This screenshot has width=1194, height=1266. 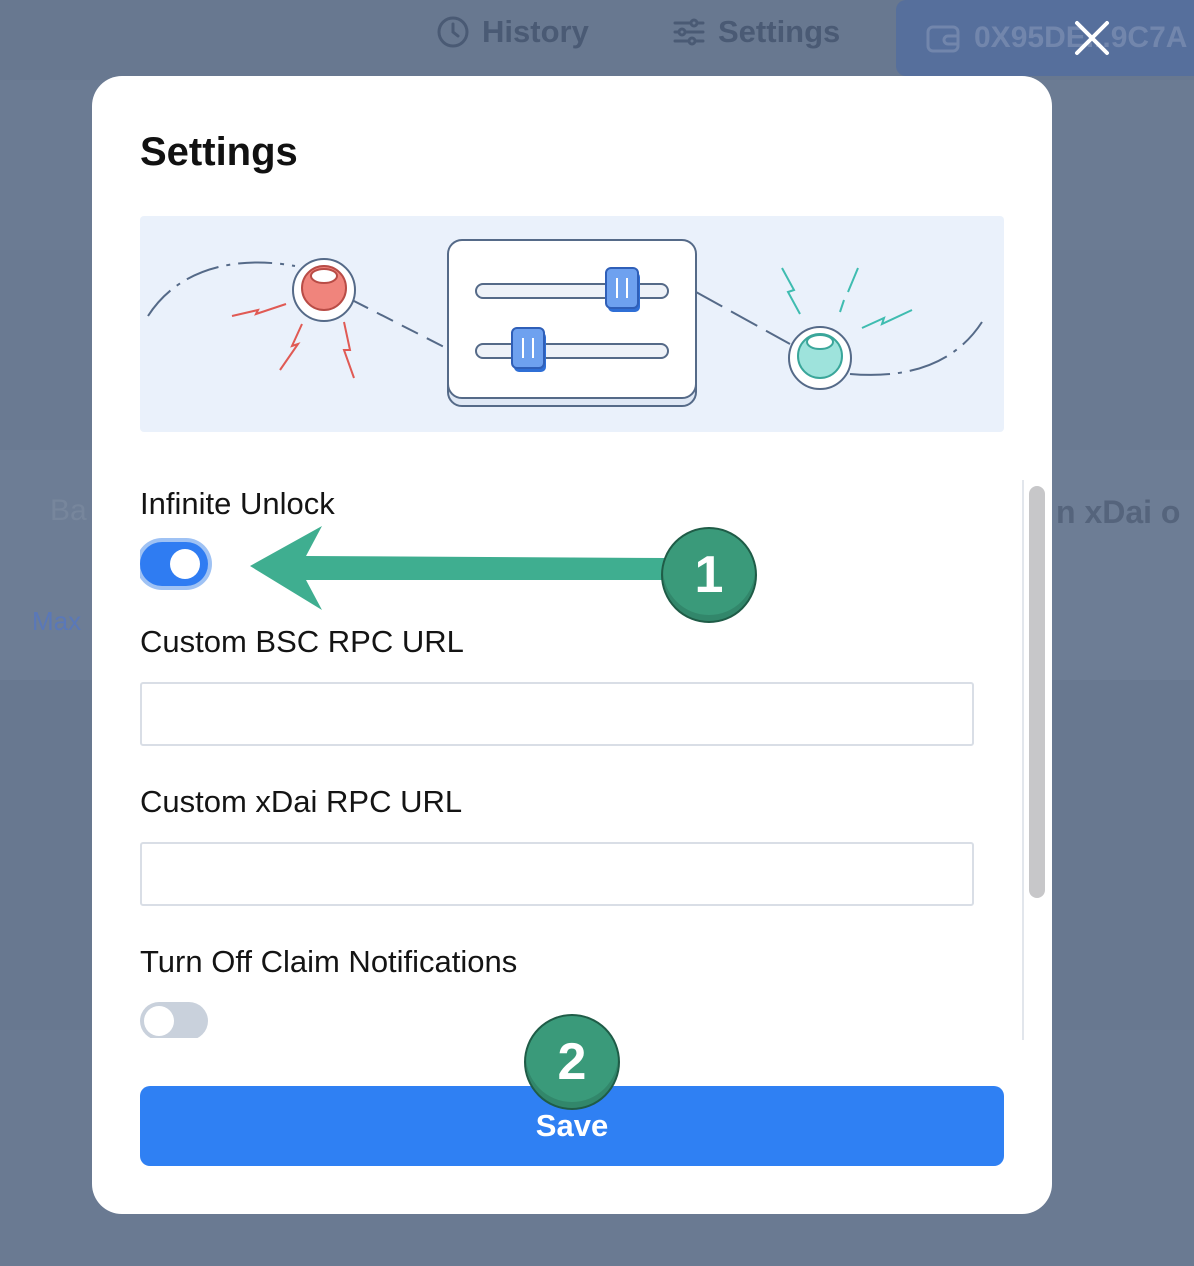 I want to click on scrollbar-track, so click(x=1023, y=760).